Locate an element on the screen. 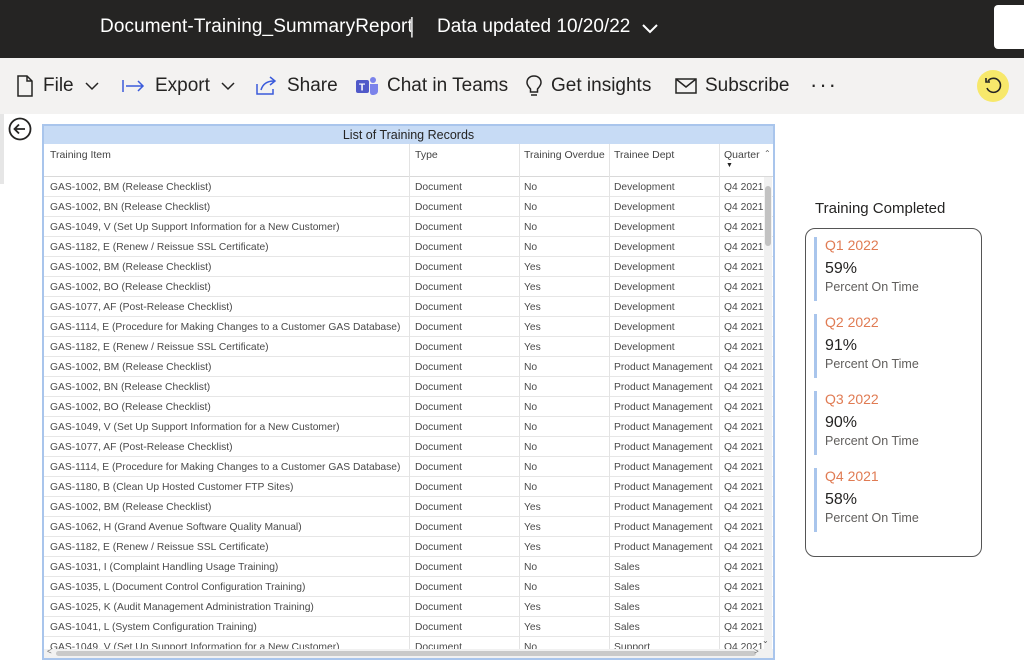  export-menu: Export is located at coordinates (178, 86).